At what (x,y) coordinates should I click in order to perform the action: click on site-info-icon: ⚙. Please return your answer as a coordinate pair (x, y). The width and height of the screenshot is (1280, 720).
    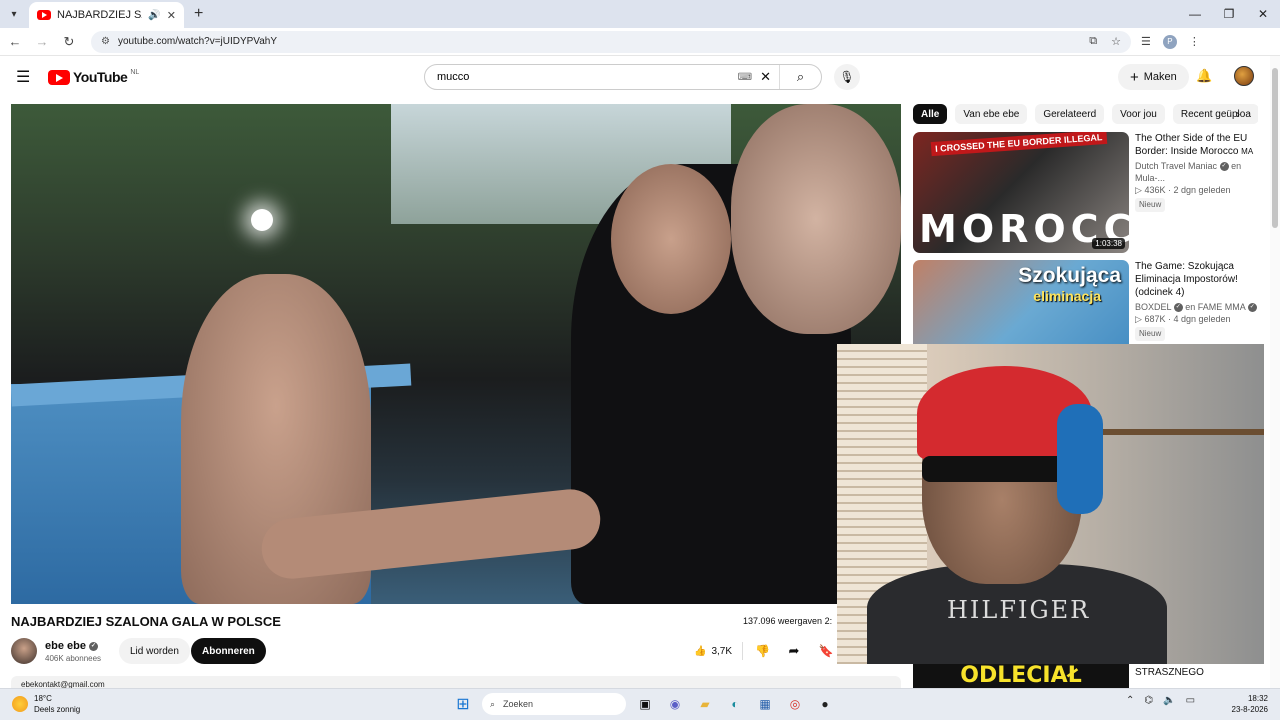
    Looking at the image, I should click on (105, 41).